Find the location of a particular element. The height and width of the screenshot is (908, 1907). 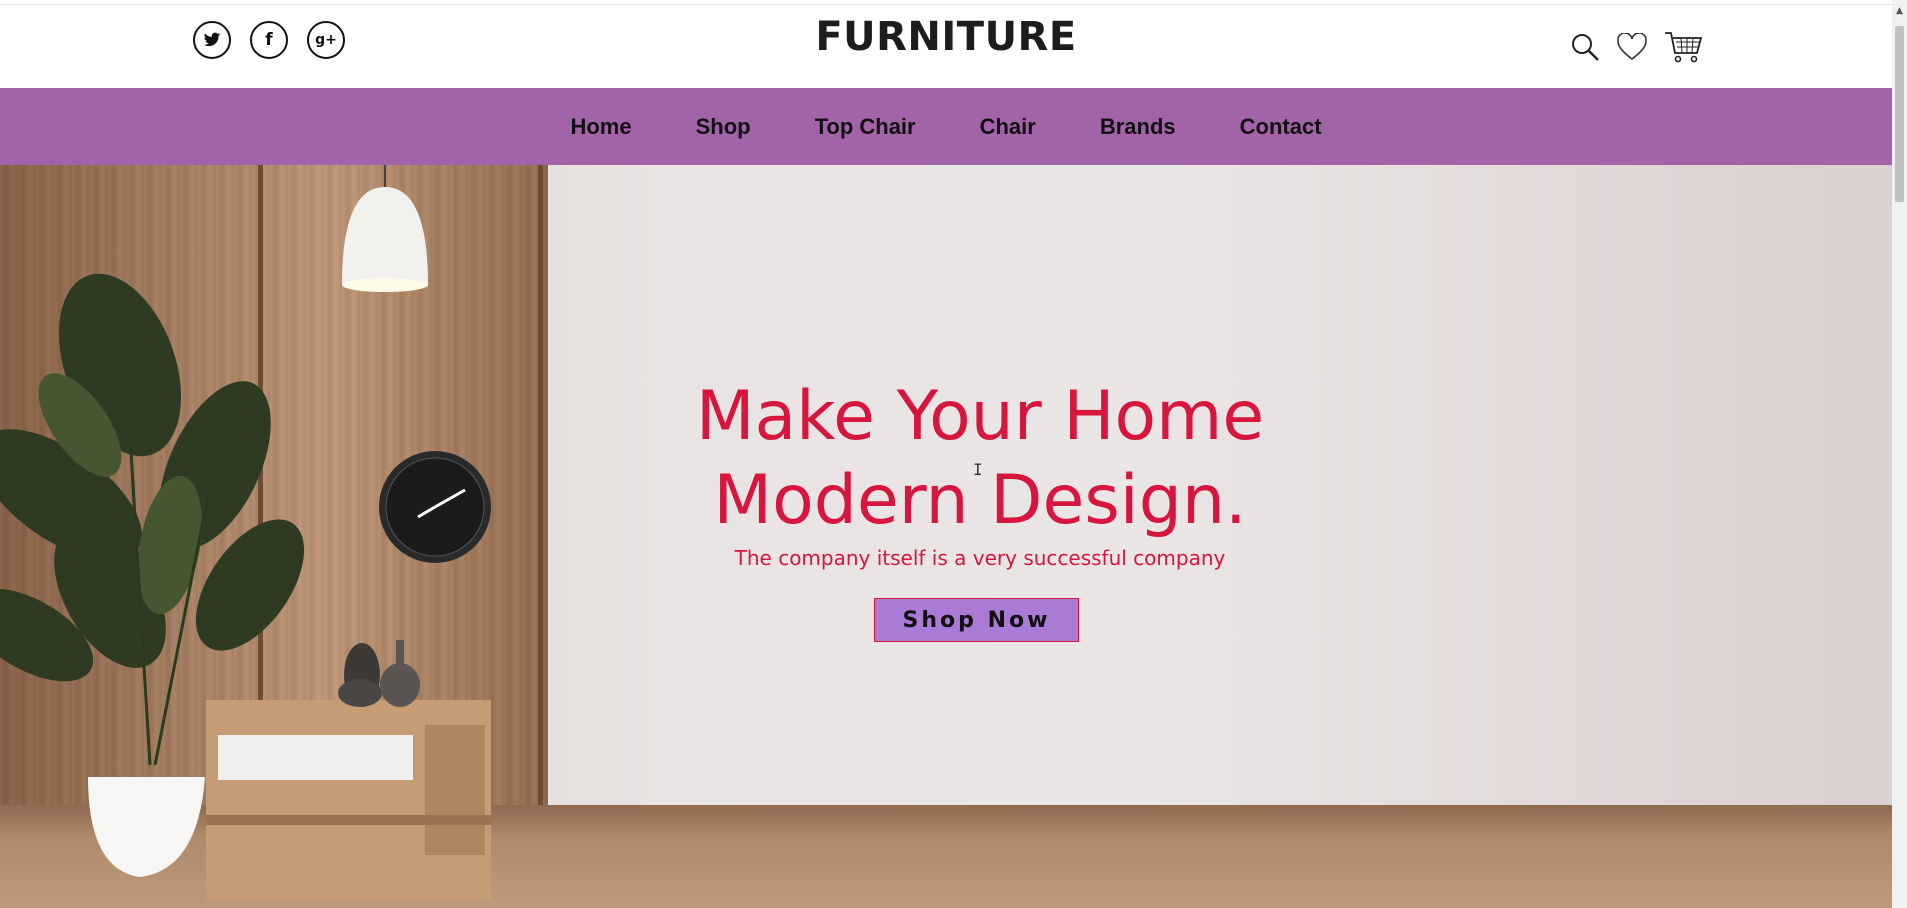

page-scrollbar: ▲ is located at coordinates (1899, 454).